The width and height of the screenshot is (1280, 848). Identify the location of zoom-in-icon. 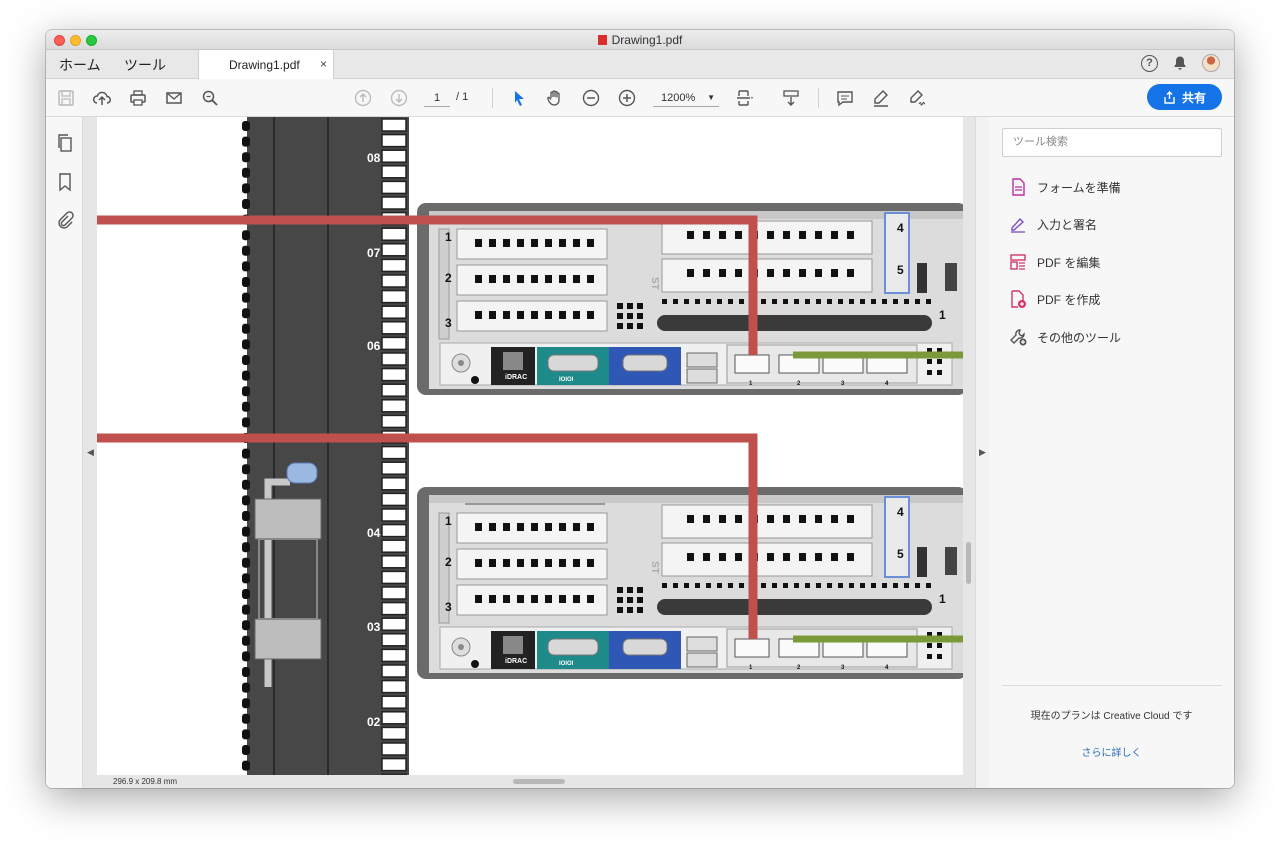
(627, 98).